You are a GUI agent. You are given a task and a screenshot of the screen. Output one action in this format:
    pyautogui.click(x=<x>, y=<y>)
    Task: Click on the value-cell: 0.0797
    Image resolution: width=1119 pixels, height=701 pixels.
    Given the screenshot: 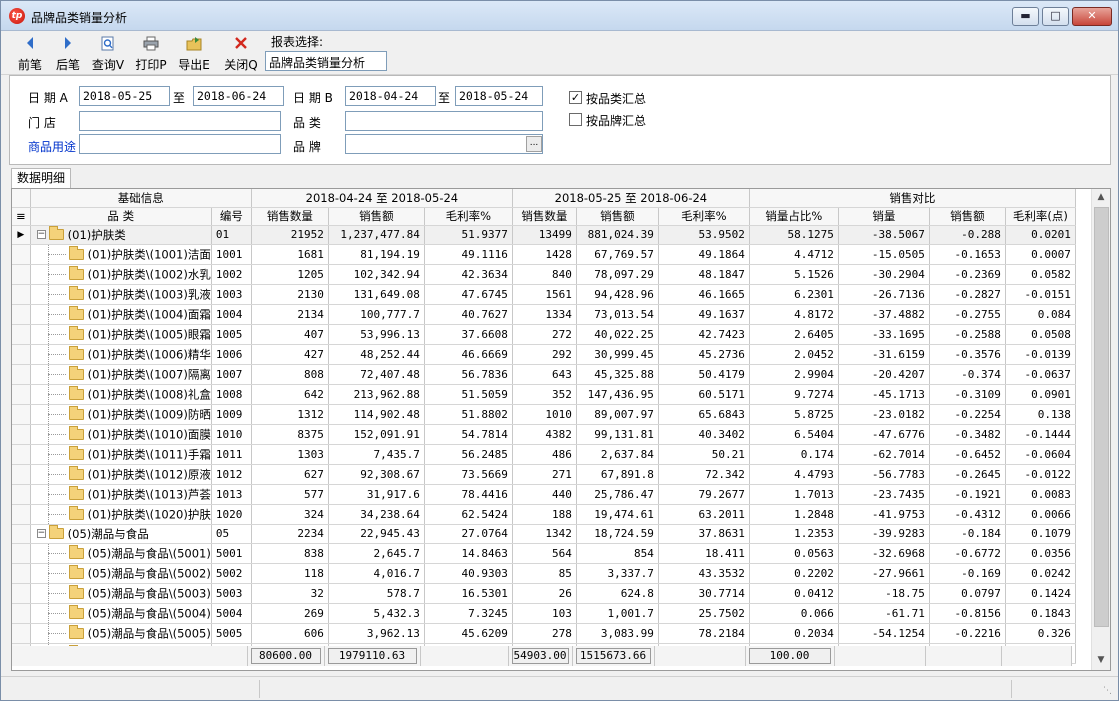 What is the action you would take?
    pyautogui.click(x=967, y=593)
    